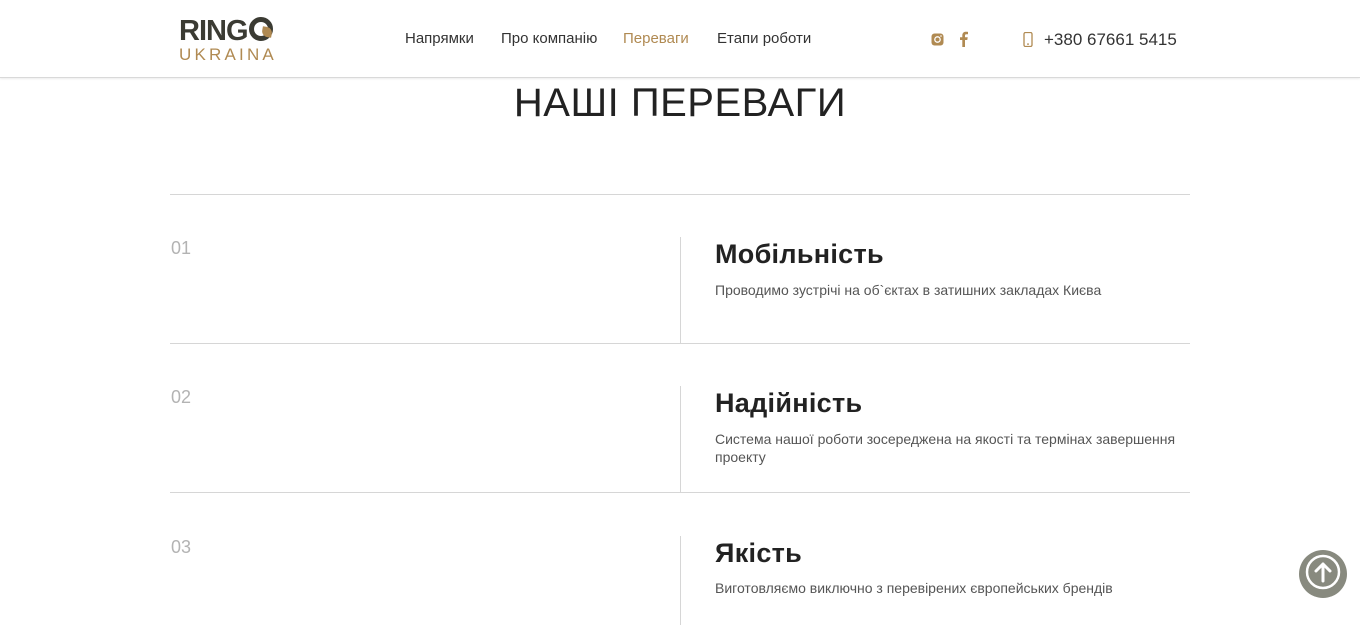 The height and width of the screenshot is (625, 1360). Describe the element at coordinates (759, 553) in the screenshot. I see `advantage-title: Якість` at that location.